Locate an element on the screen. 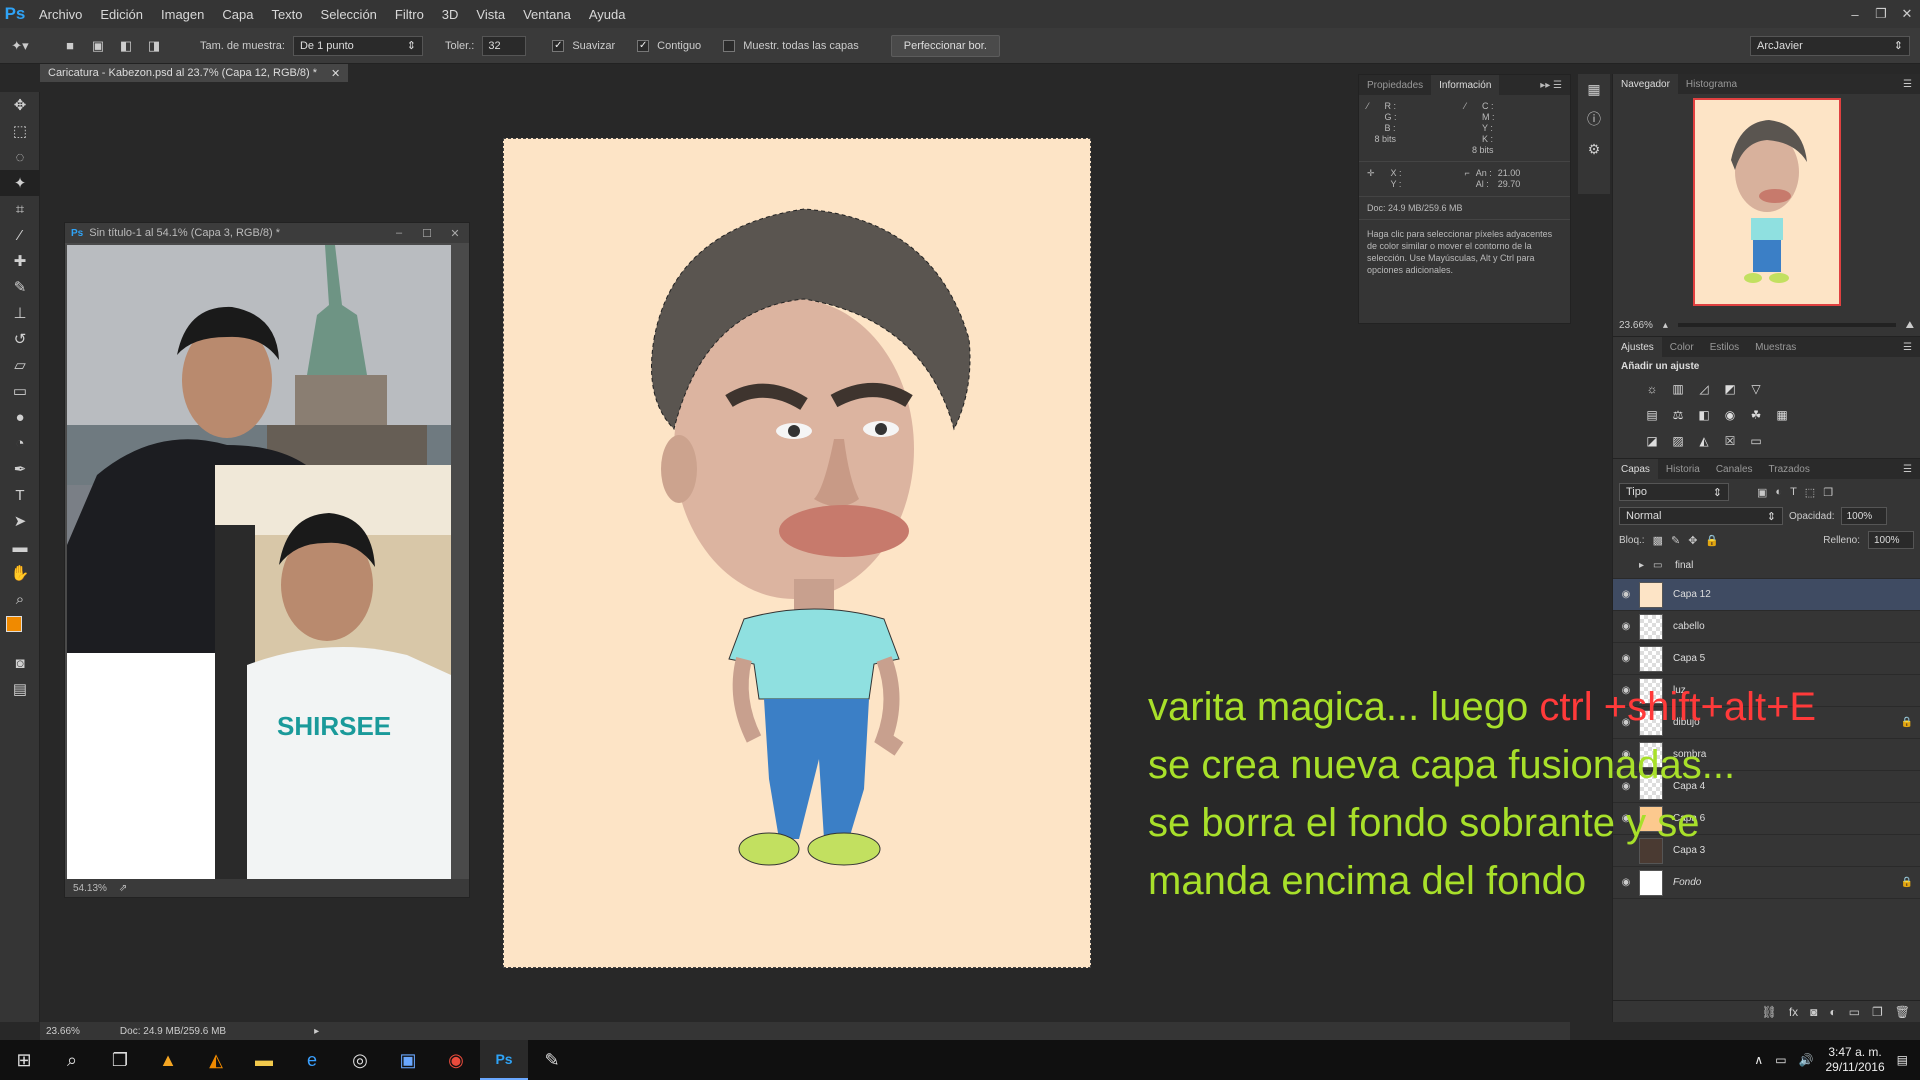 The image size is (1920, 1080). group-expand-icon: ▸ is located at coordinates (1646, 565).